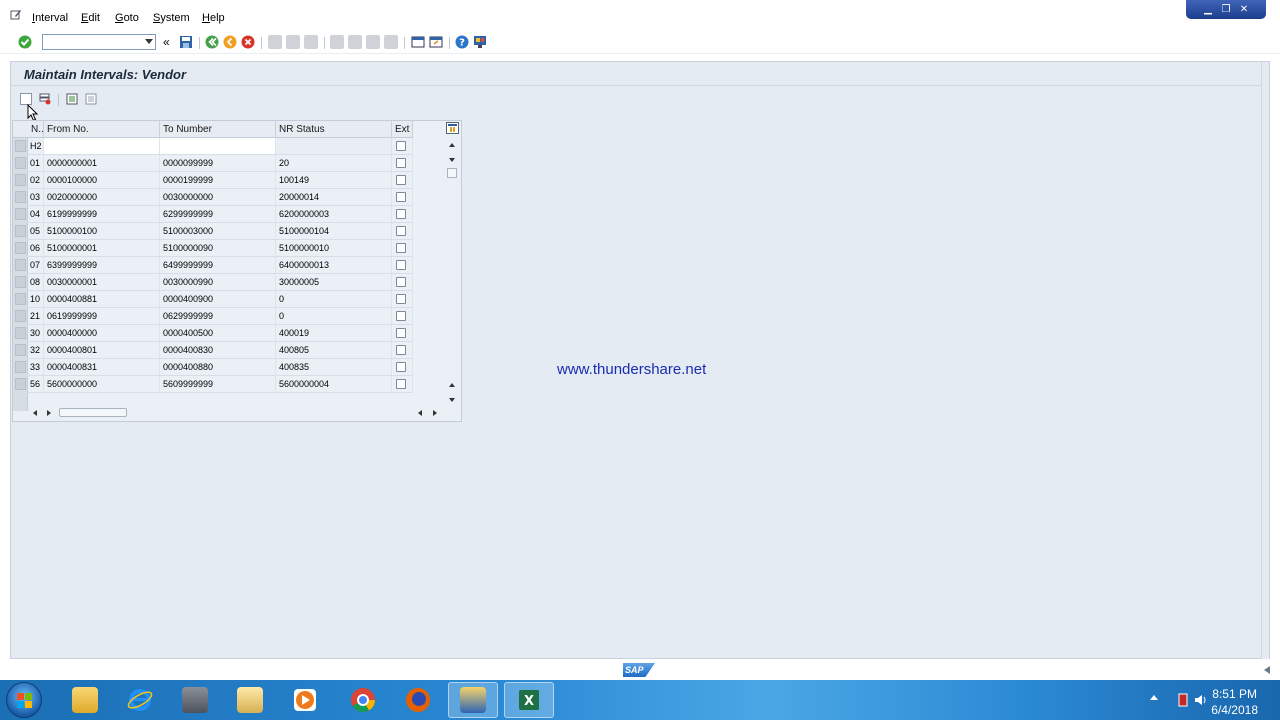 This screenshot has height=720, width=1280. Describe the element at coordinates (102, 265) in the screenshot. I see `cell-from-number: 6399999999` at that location.